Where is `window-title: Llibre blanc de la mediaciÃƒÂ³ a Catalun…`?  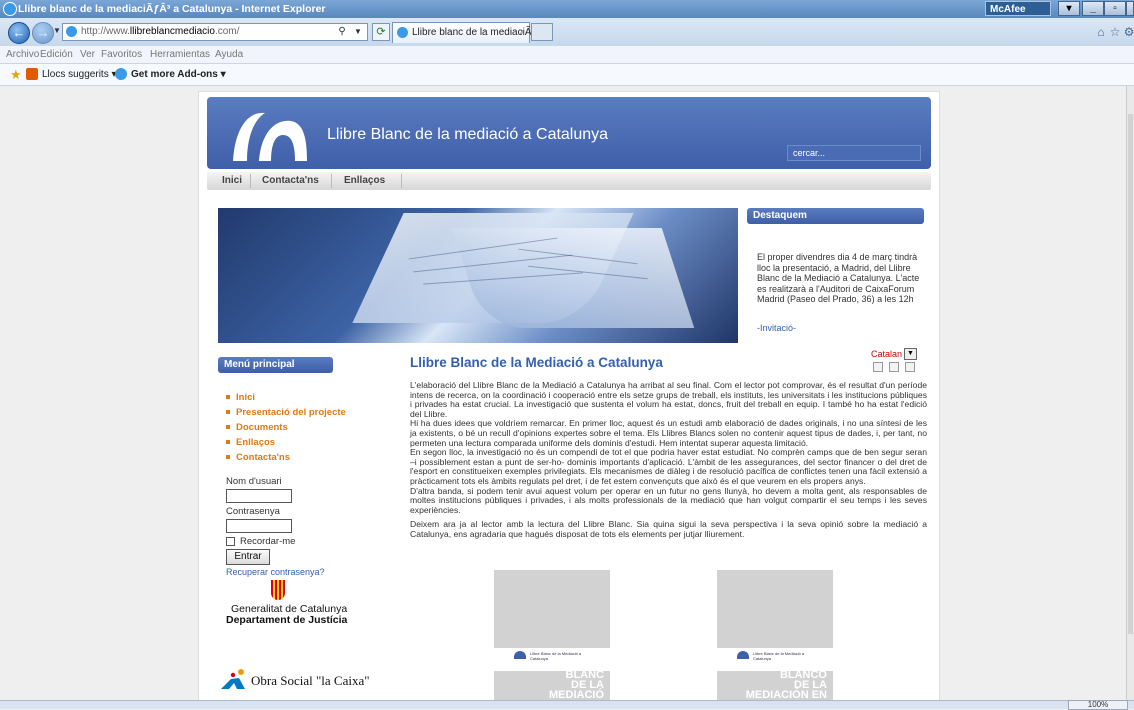
window-title: Llibre blanc de la mediaciÃƒÂ³ a Catalun… is located at coordinates (172, 9).